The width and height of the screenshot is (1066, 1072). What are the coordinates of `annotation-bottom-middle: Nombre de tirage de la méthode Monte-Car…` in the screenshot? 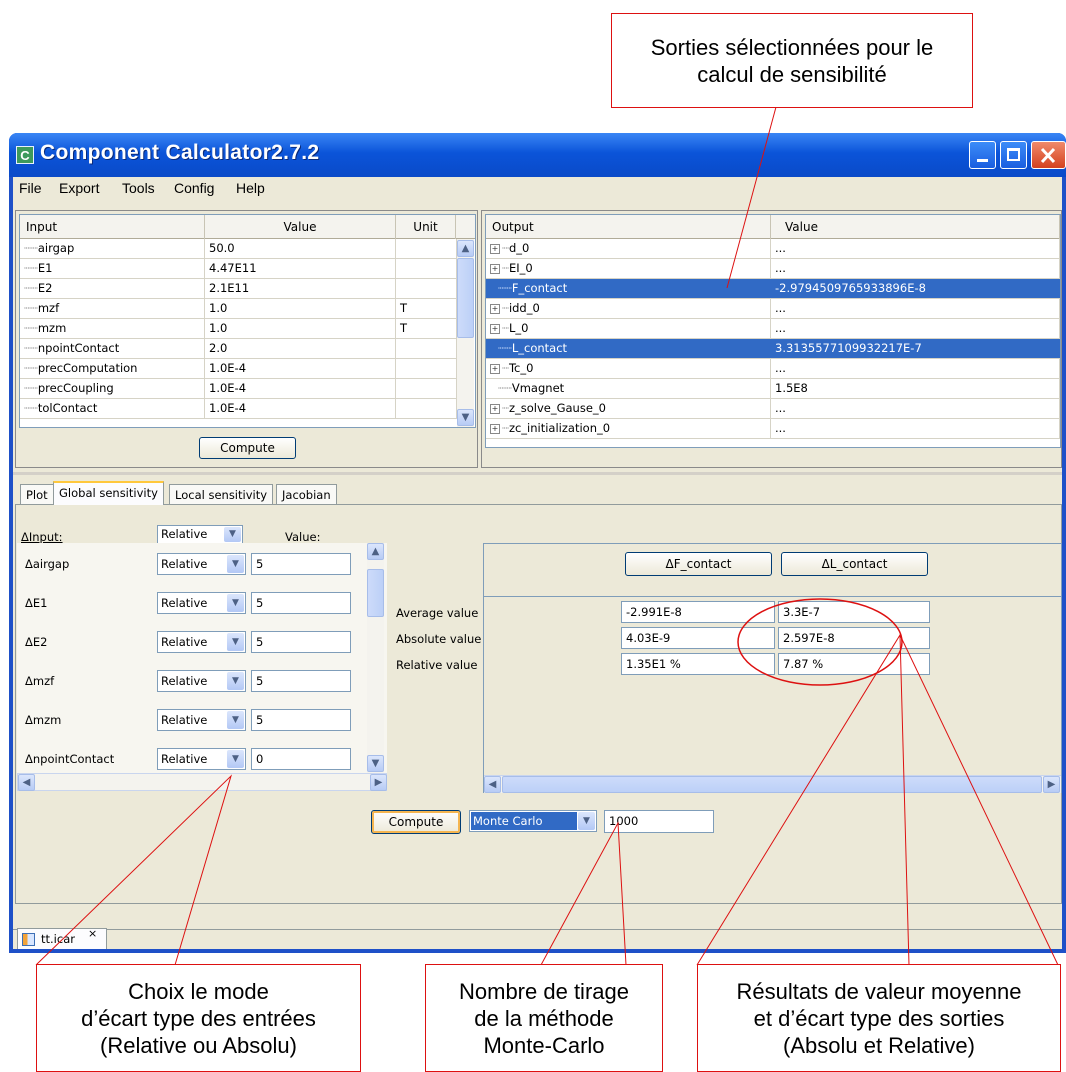 It's located at (544, 1018).